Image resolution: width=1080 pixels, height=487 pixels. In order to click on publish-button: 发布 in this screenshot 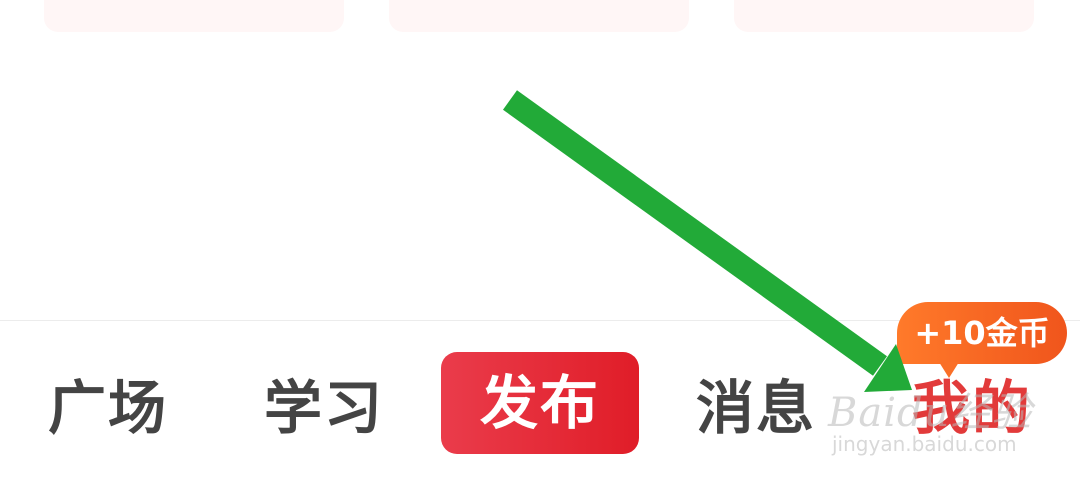, I will do `click(540, 403)`.